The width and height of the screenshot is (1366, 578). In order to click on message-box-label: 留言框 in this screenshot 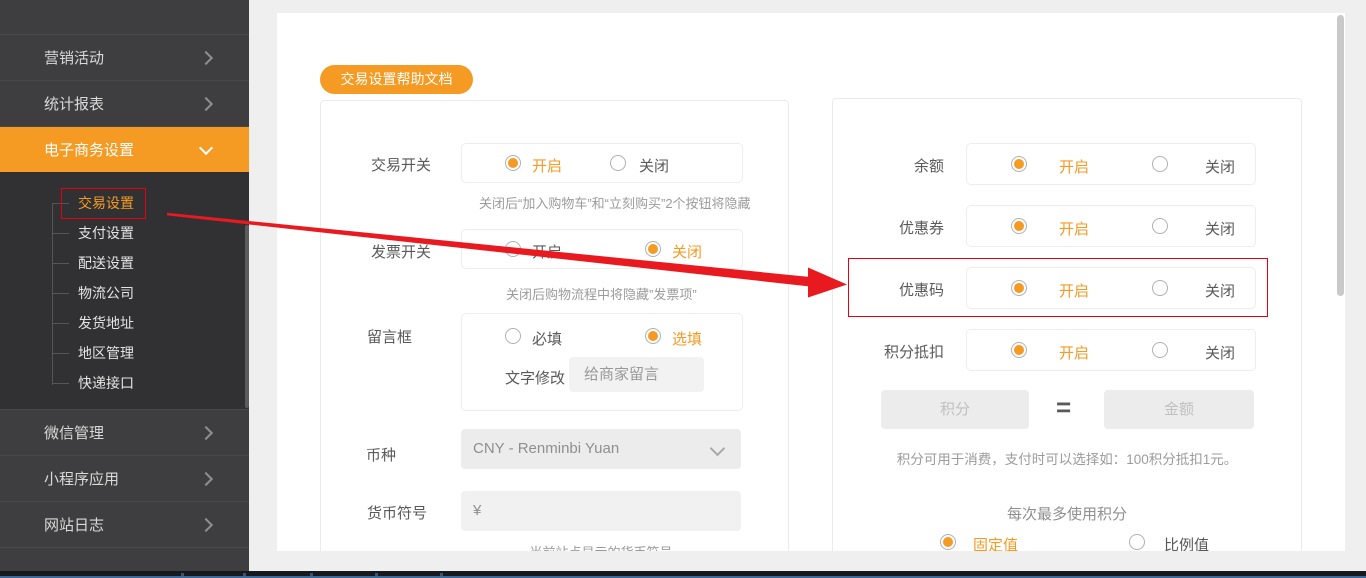, I will do `click(390, 337)`.